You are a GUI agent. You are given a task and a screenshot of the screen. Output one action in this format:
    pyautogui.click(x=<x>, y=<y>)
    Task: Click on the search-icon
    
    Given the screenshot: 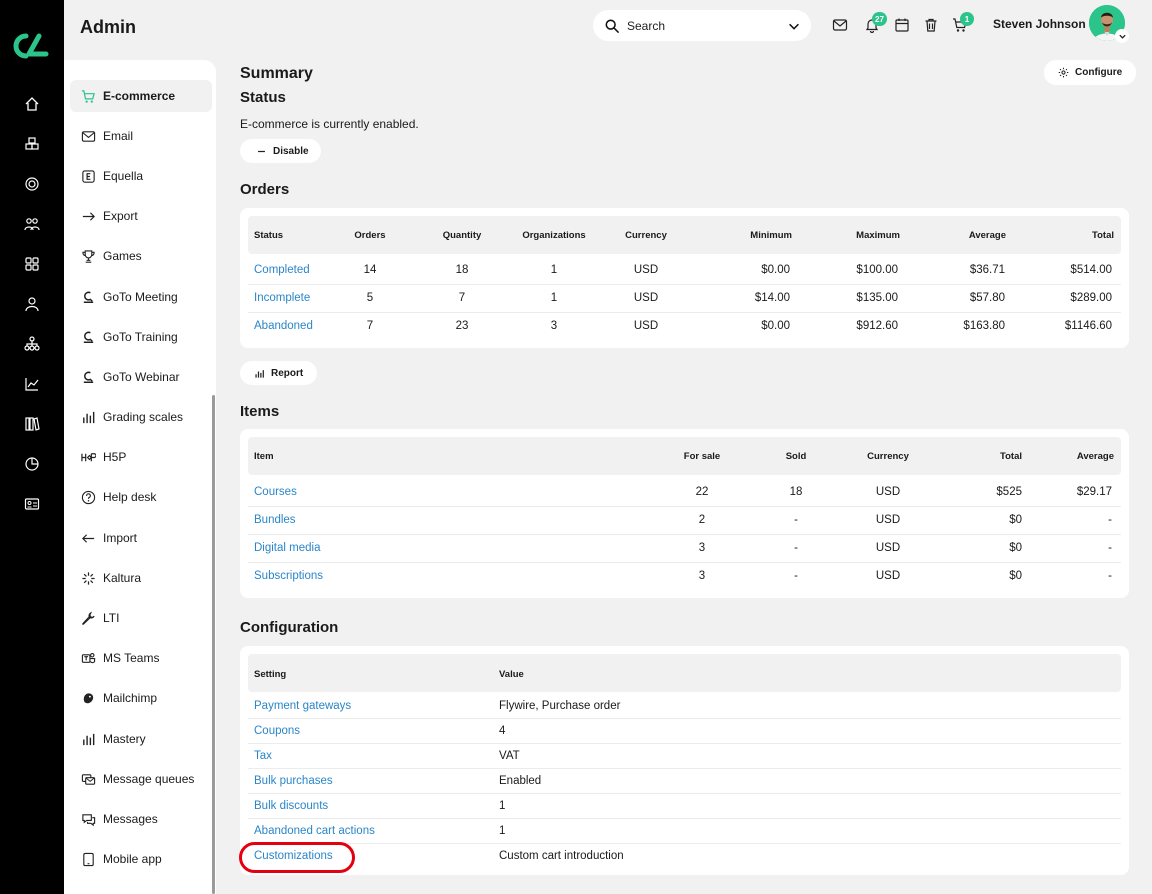 What is the action you would take?
    pyautogui.click(x=612, y=26)
    